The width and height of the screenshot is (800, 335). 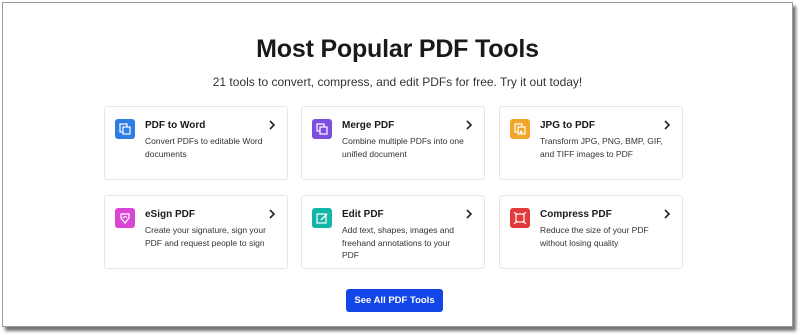 What do you see at coordinates (204, 147) in the screenshot?
I see `tool-description: Convert PDFs to editable Word documents` at bounding box center [204, 147].